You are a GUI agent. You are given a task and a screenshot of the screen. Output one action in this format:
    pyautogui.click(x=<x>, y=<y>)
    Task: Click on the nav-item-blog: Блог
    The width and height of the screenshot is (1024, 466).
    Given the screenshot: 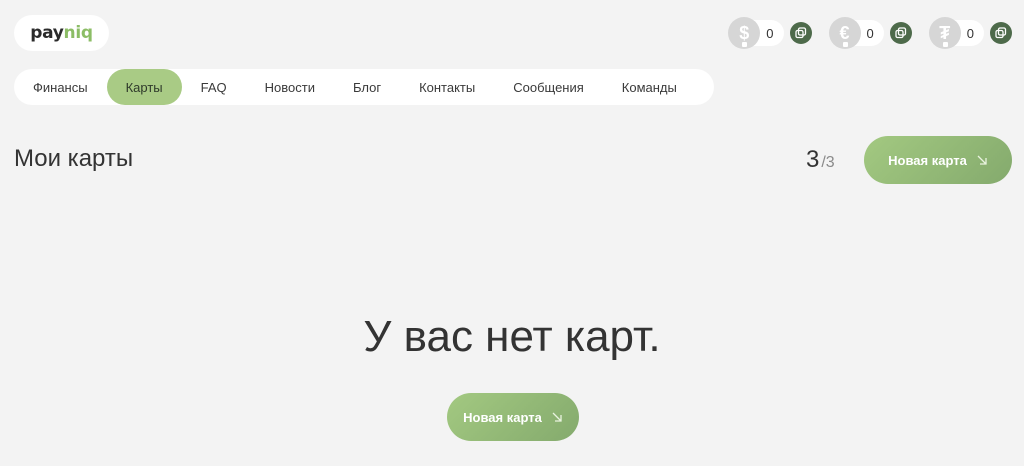 What is the action you would take?
    pyautogui.click(x=367, y=87)
    